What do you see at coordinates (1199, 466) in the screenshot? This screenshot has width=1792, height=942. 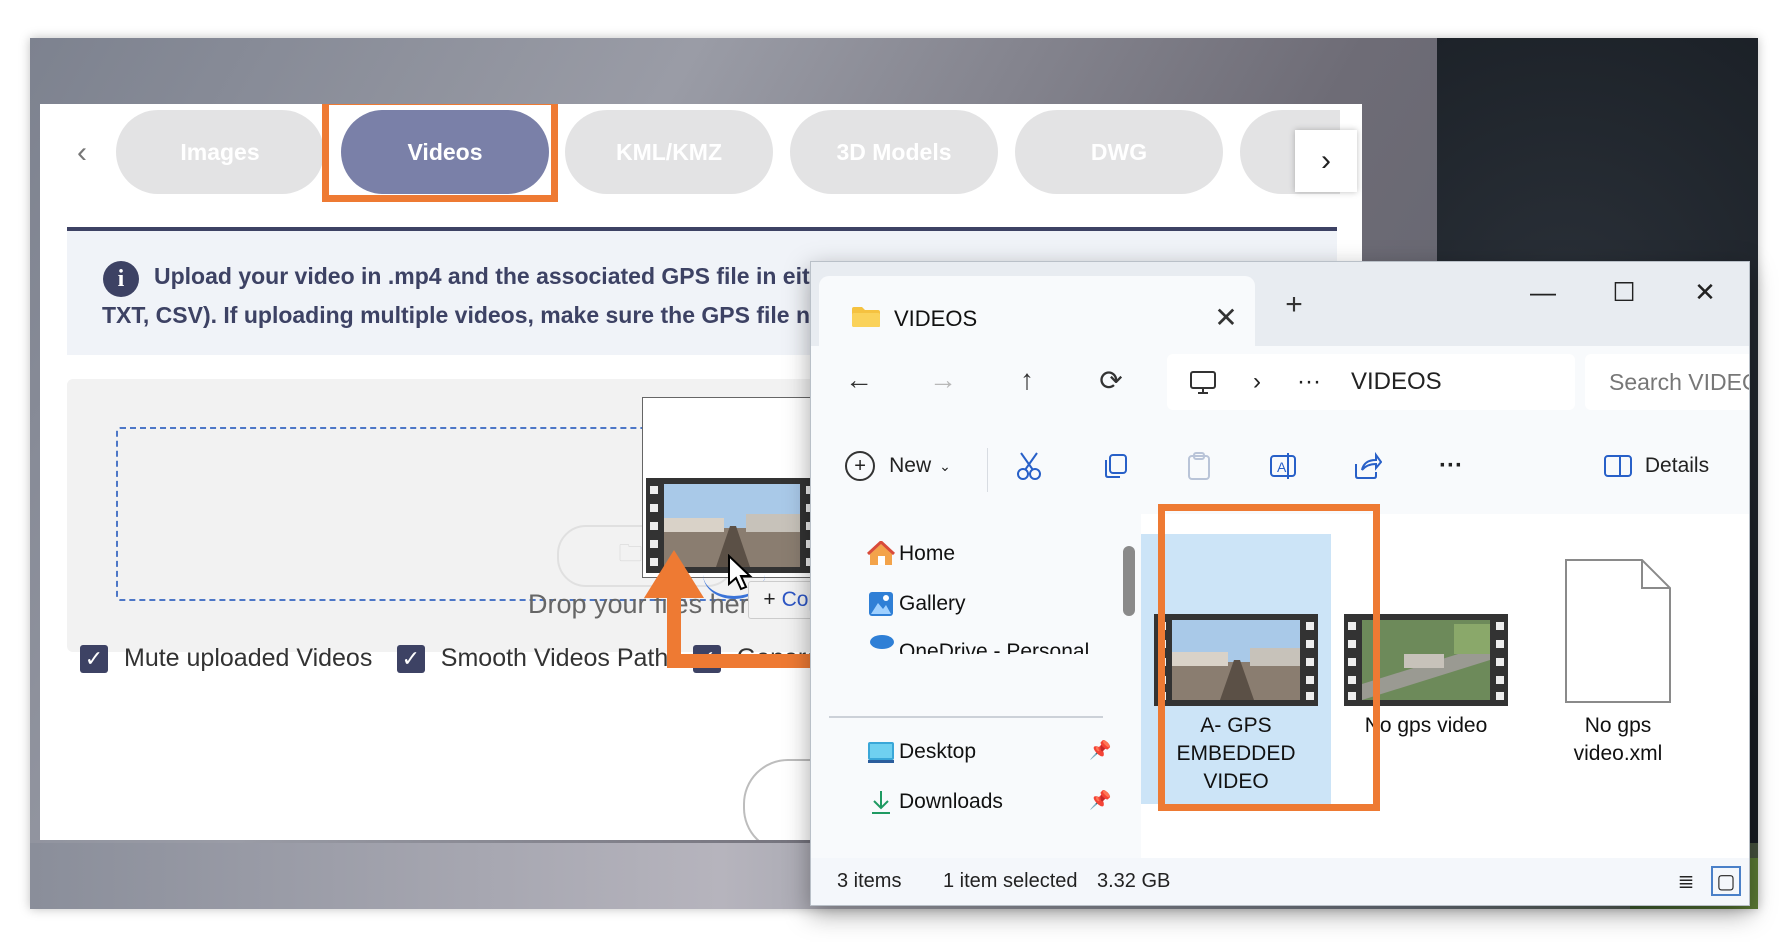 I see `paste-icon` at bounding box center [1199, 466].